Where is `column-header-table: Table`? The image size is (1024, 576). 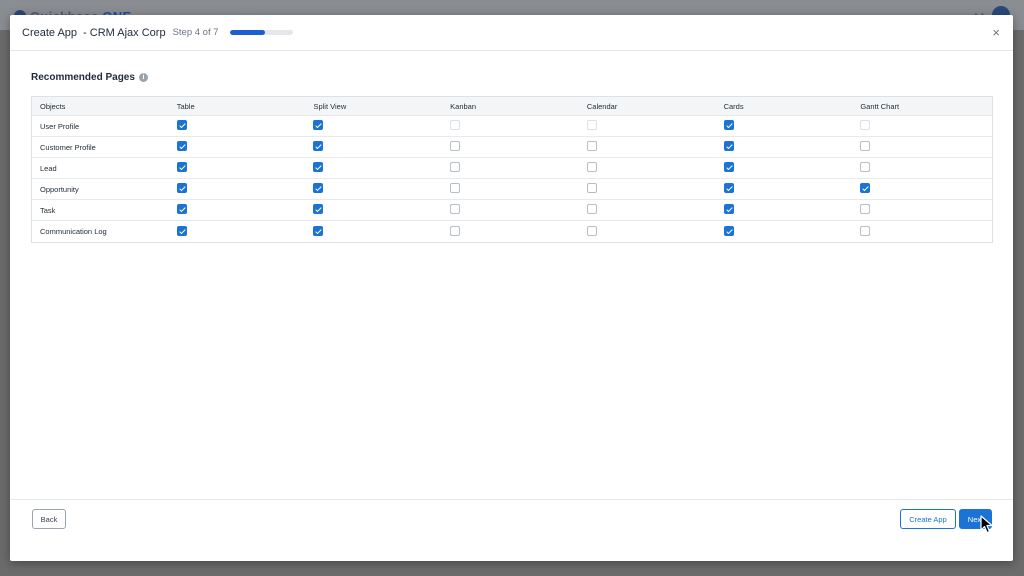
column-header-table: Table is located at coordinates (185, 106).